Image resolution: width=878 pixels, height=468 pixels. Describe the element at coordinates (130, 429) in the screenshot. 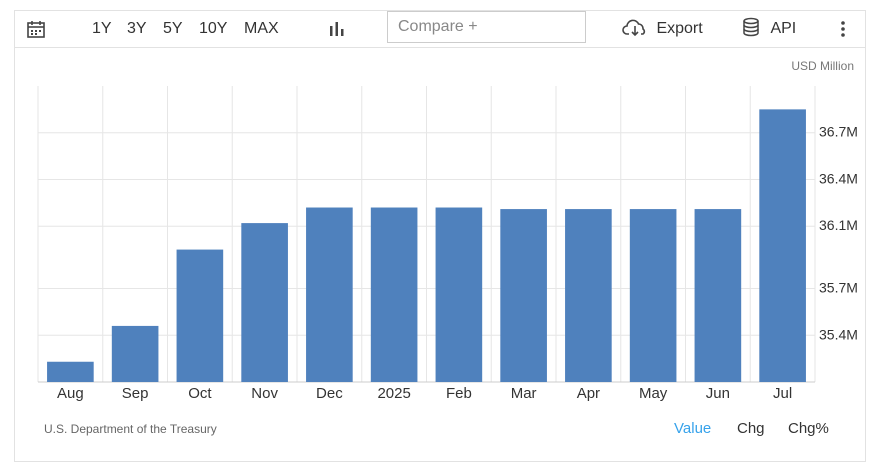

I see `source-label: U.S. Department of the Treasury` at that location.